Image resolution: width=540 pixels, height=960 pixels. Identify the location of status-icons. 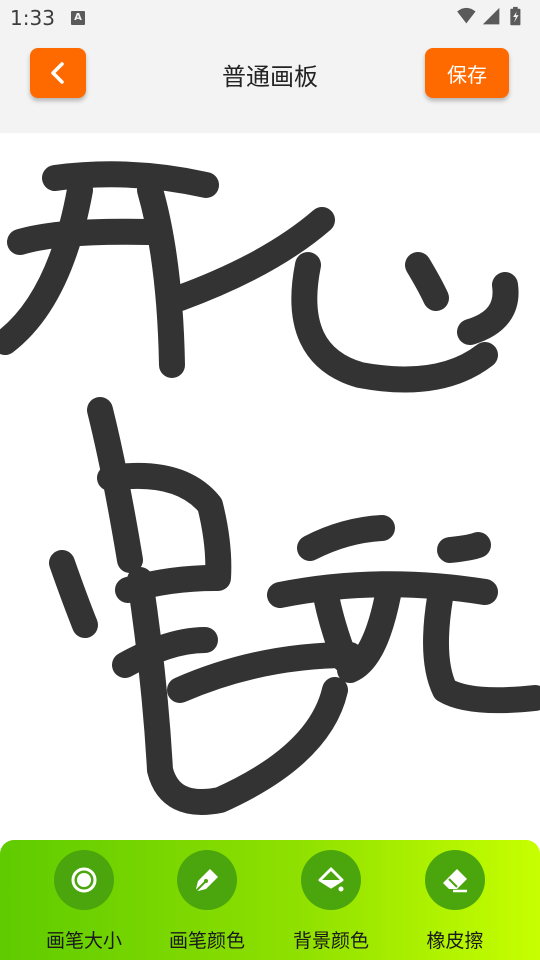
(489, 16).